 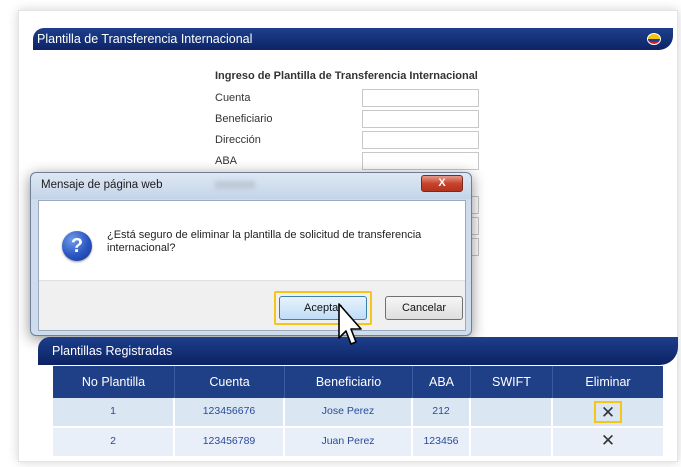 I want to click on cursor-icon, so click(x=350, y=324).